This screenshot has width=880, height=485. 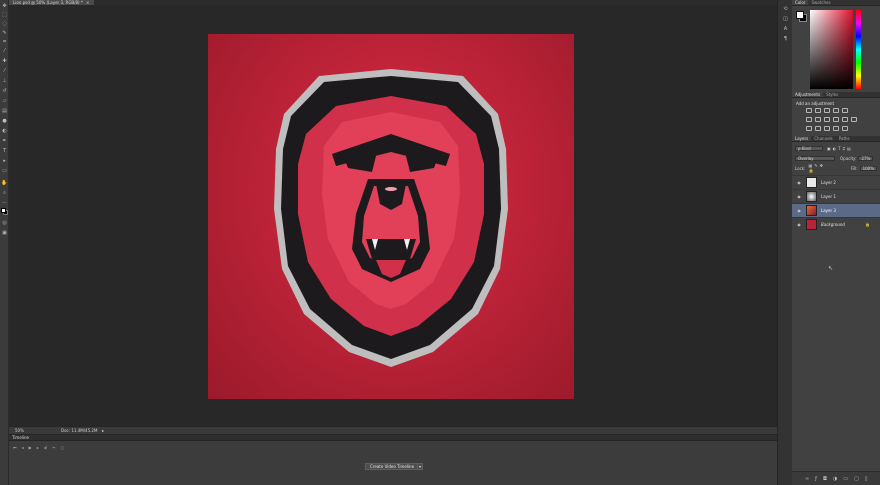 What do you see at coordinates (866, 479) in the screenshot?
I see `trash-icon: ▯` at bounding box center [866, 479].